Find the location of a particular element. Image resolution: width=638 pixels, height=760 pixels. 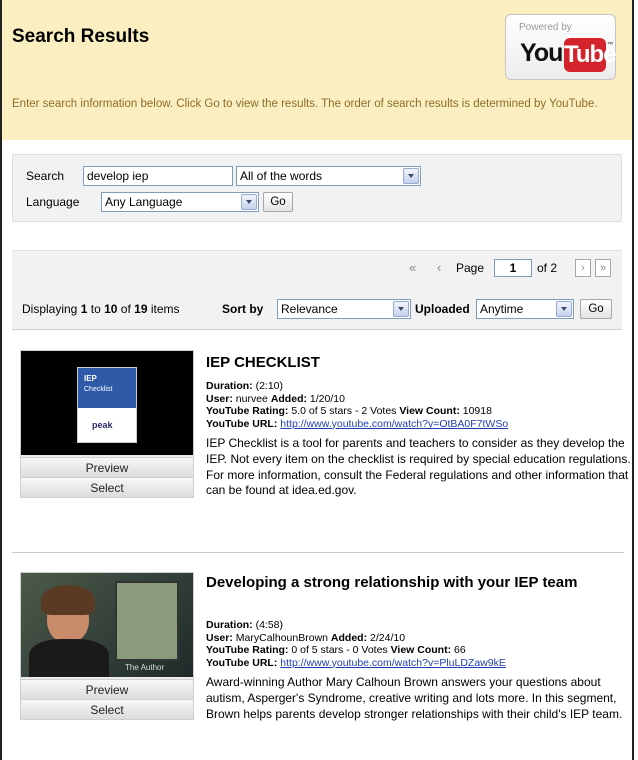

search-input is located at coordinates (158, 176).